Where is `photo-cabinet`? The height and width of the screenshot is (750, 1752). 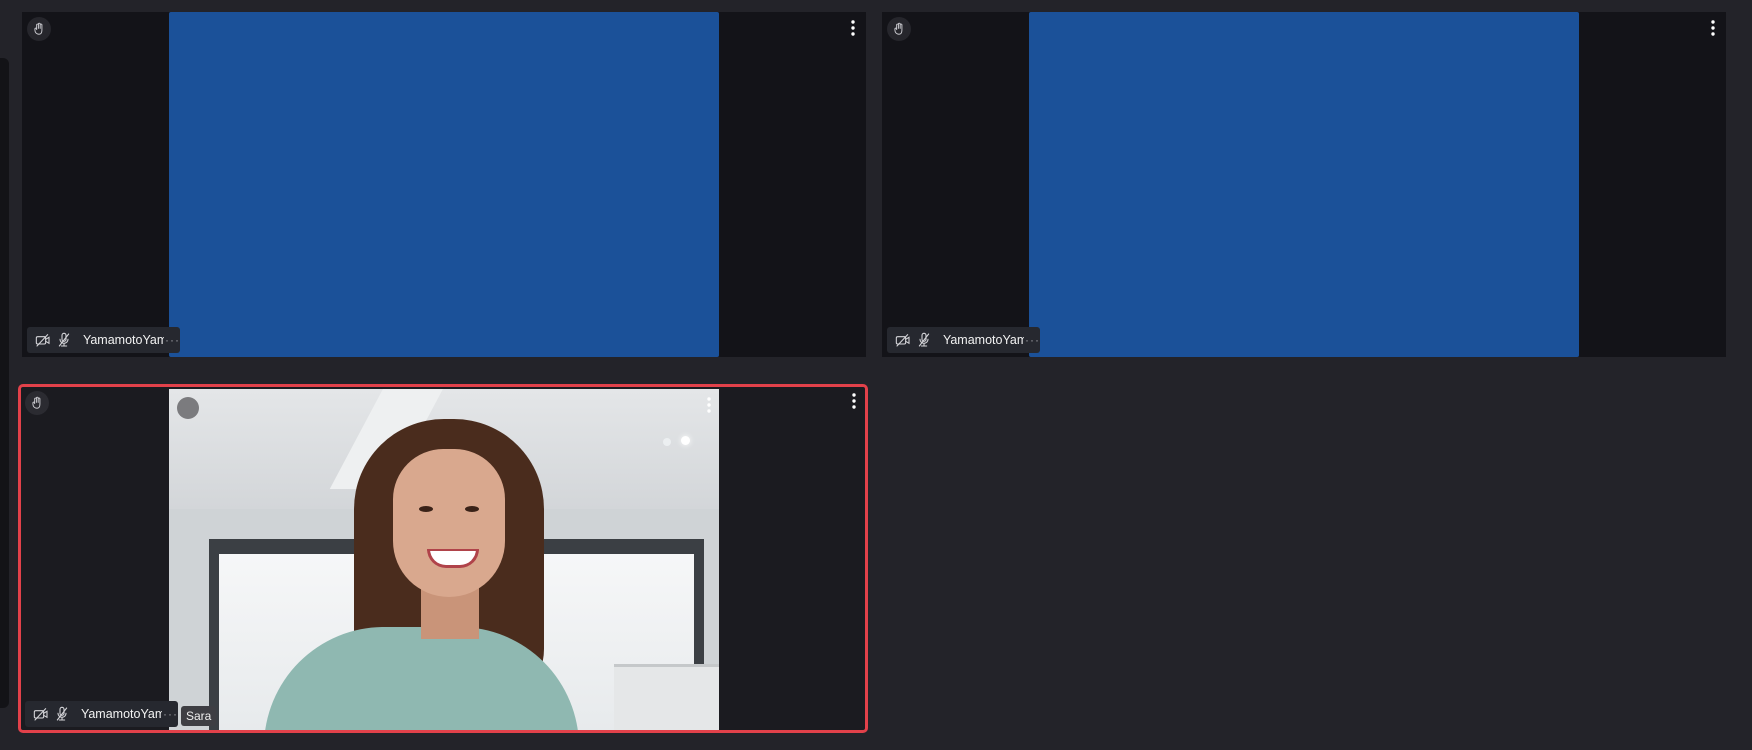
photo-cabinet is located at coordinates (666, 697).